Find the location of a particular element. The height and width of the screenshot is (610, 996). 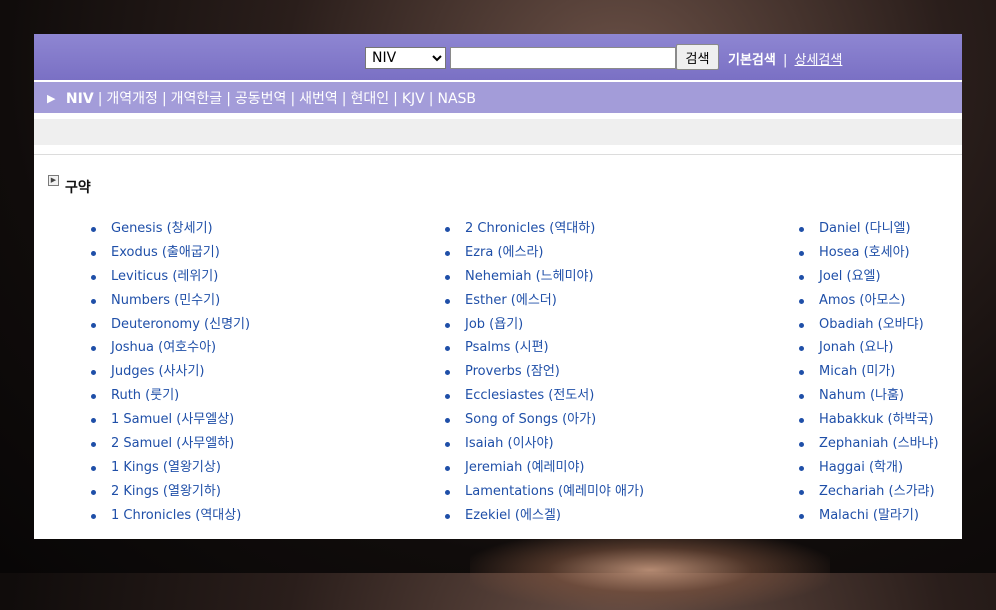

book-link: 2 Chronicles (역대하) is located at coordinates (544, 232).